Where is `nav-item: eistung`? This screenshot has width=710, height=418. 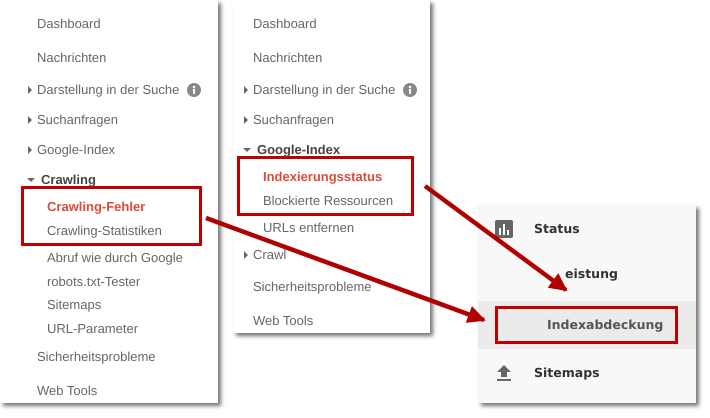
nav-item: eistung is located at coordinates (591, 274).